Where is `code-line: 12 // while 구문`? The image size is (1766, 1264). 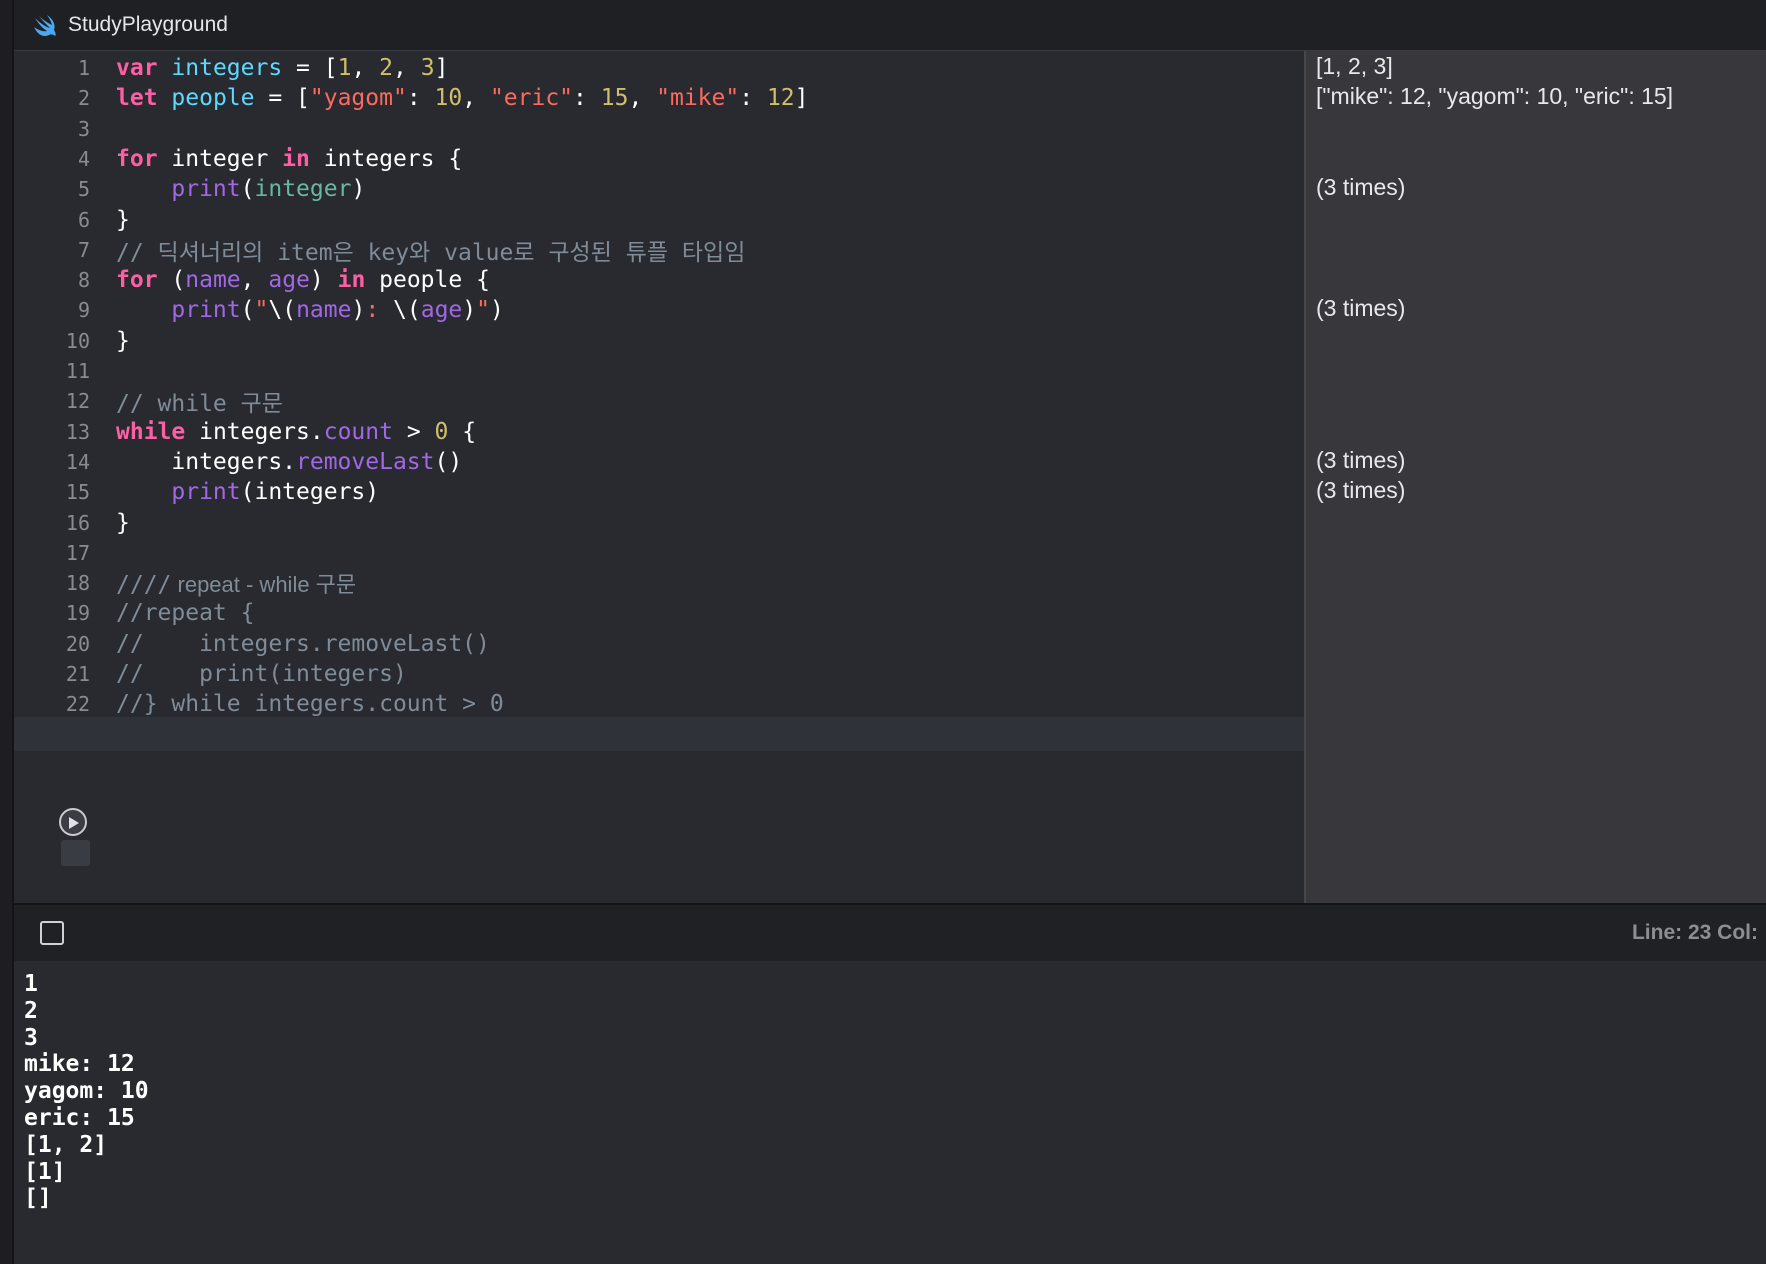
code-line: 12 // while 구문 is located at coordinates (659, 401).